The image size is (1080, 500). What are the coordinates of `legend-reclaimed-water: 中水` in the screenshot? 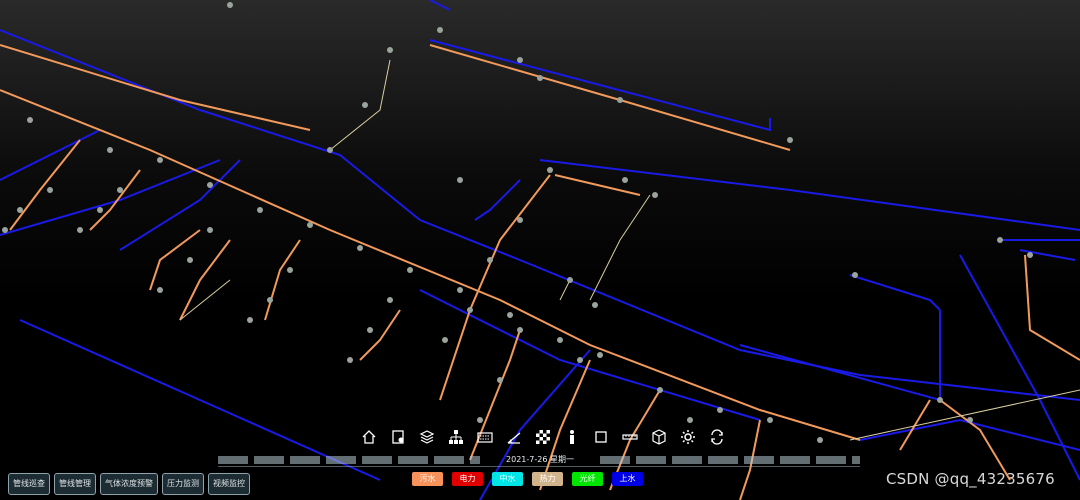 It's located at (507, 479).